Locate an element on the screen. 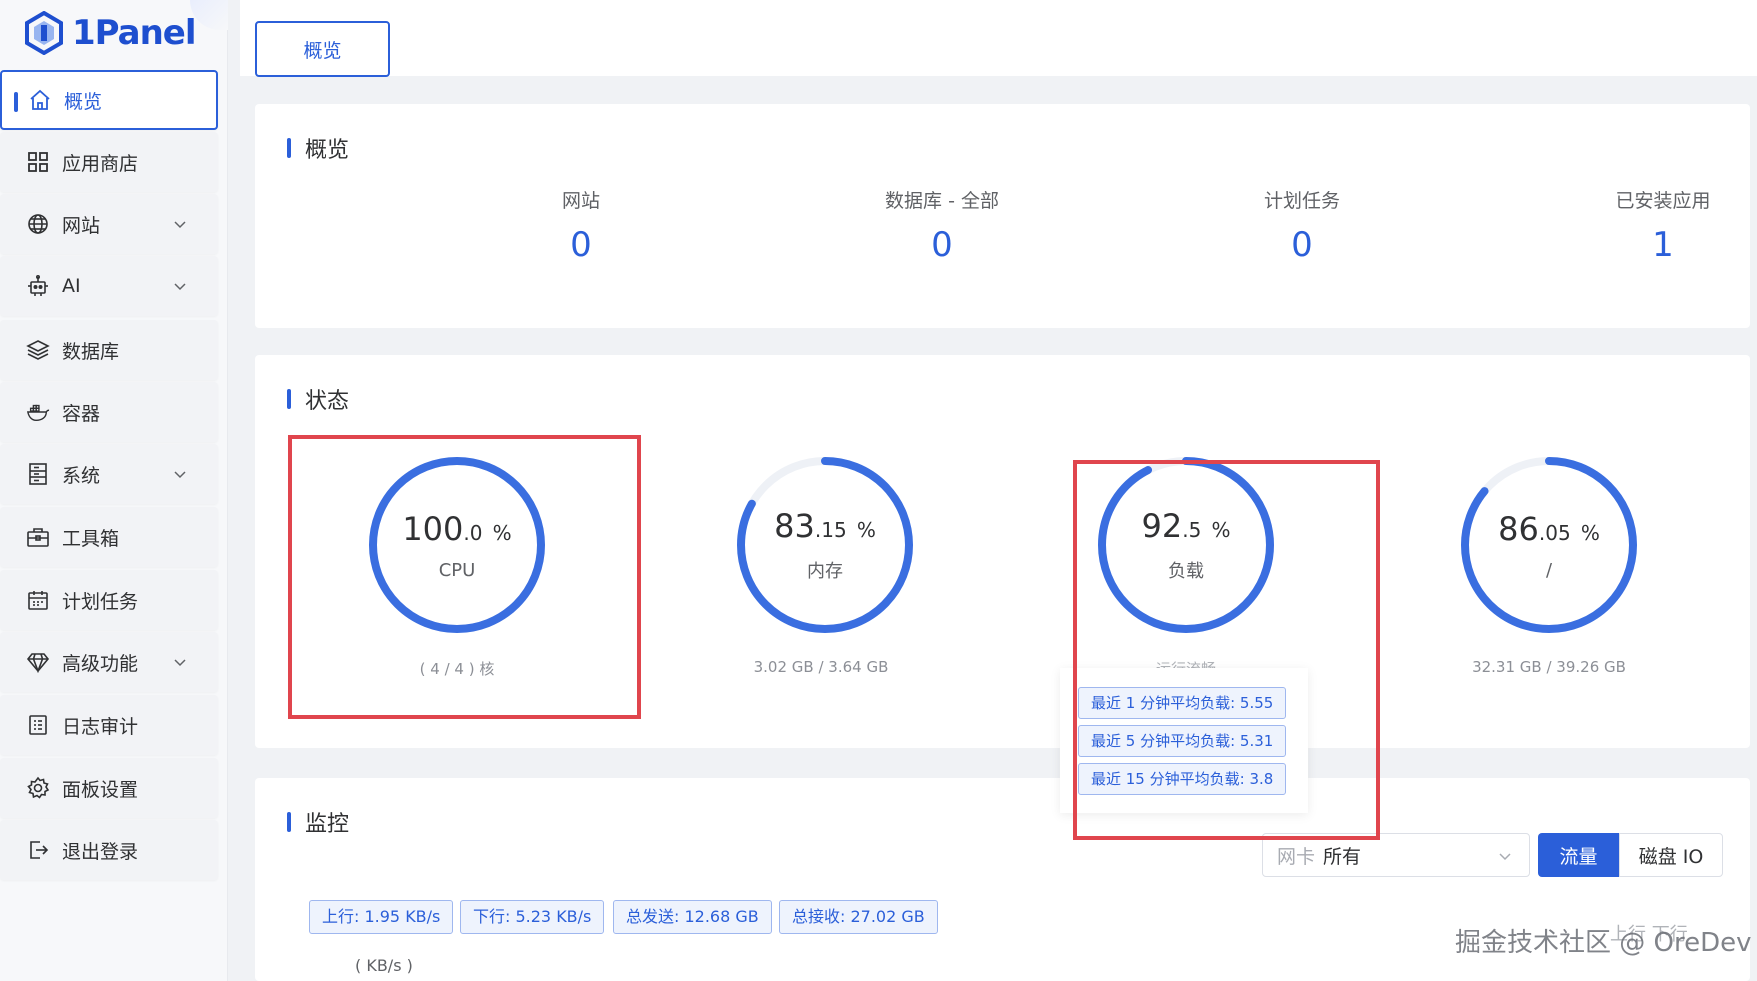 This screenshot has height=981, width=1757. sidebar-item-app-store: 应用商店 is located at coordinates (109, 162).